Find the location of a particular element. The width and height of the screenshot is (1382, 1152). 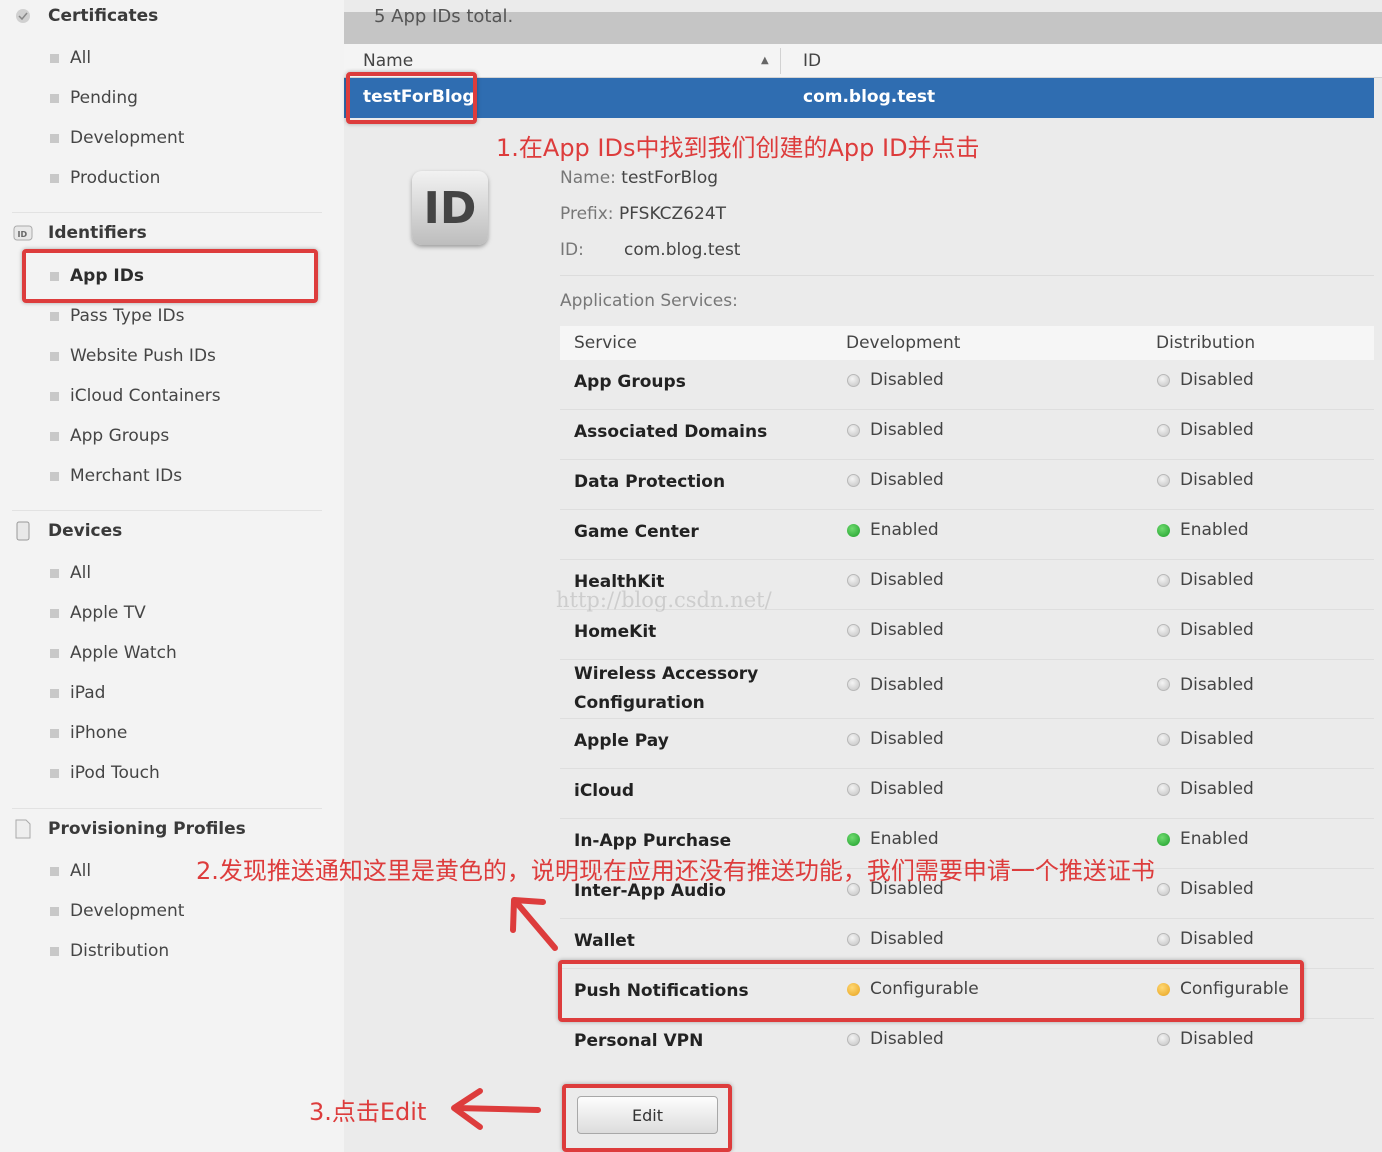

sidebar-item-profiles-distribution: Distribution is located at coordinates (109, 951).